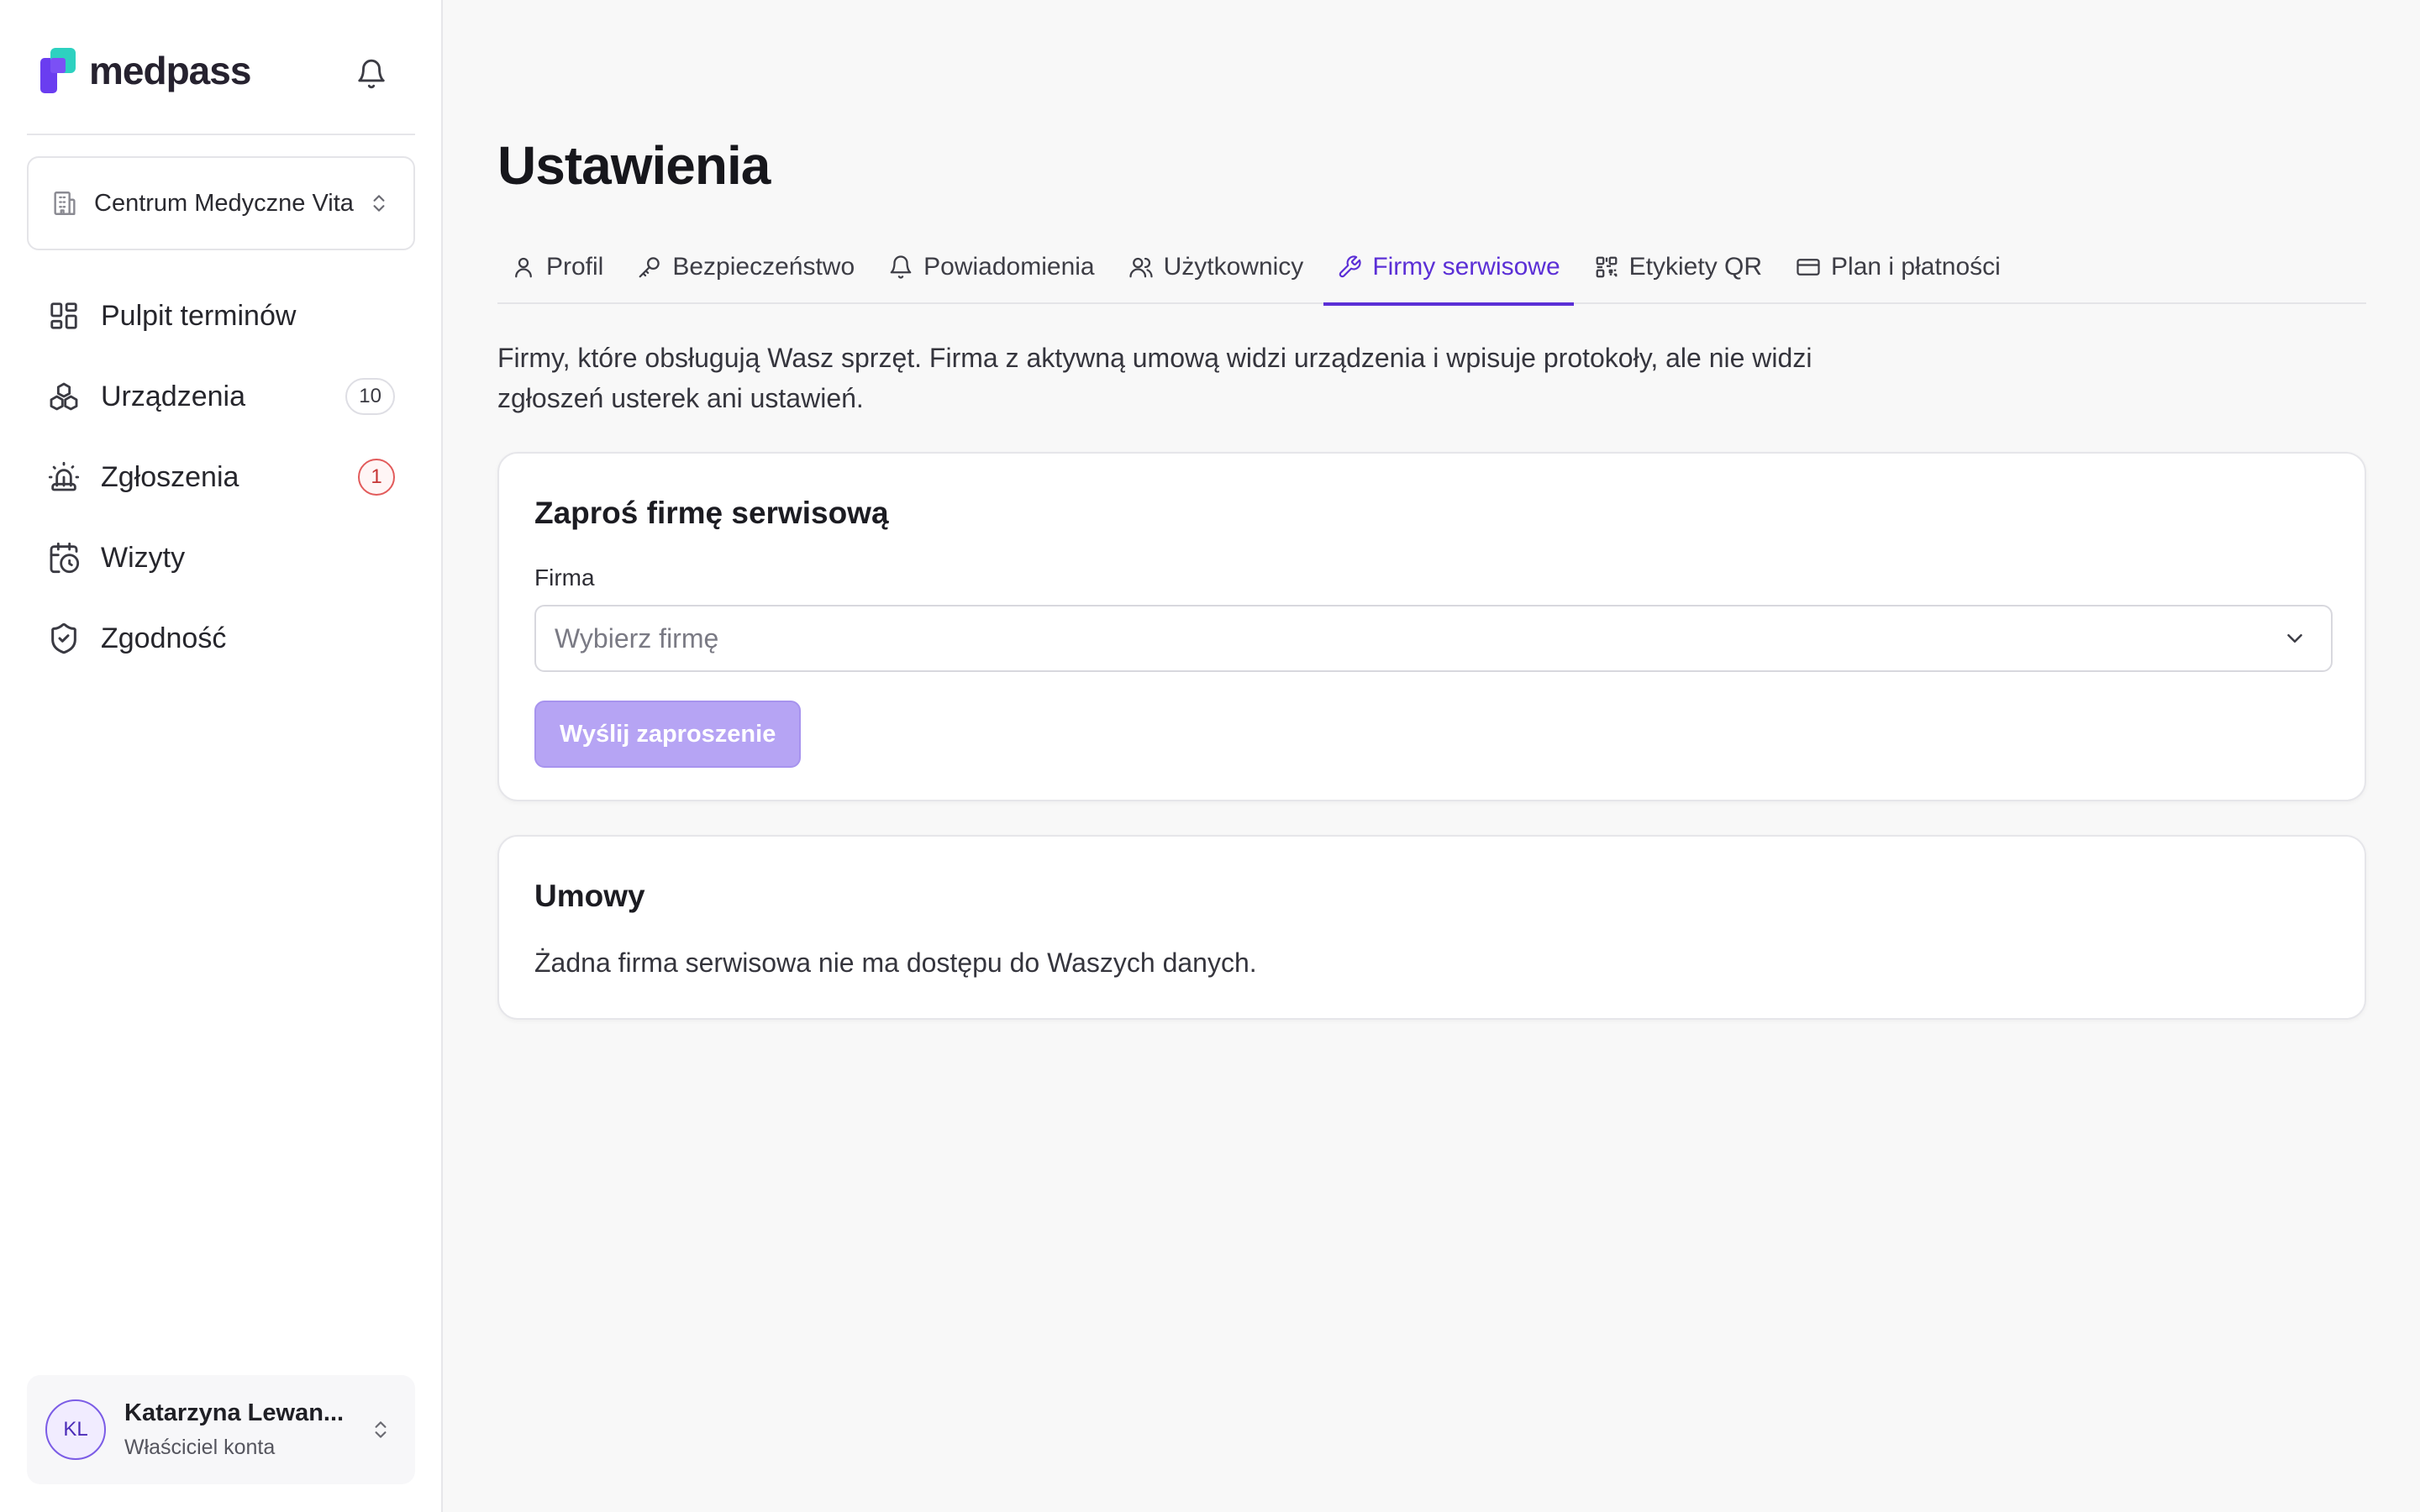  I want to click on tab-plan-i-platnosci: Plan i płatności, so click(1898, 271).